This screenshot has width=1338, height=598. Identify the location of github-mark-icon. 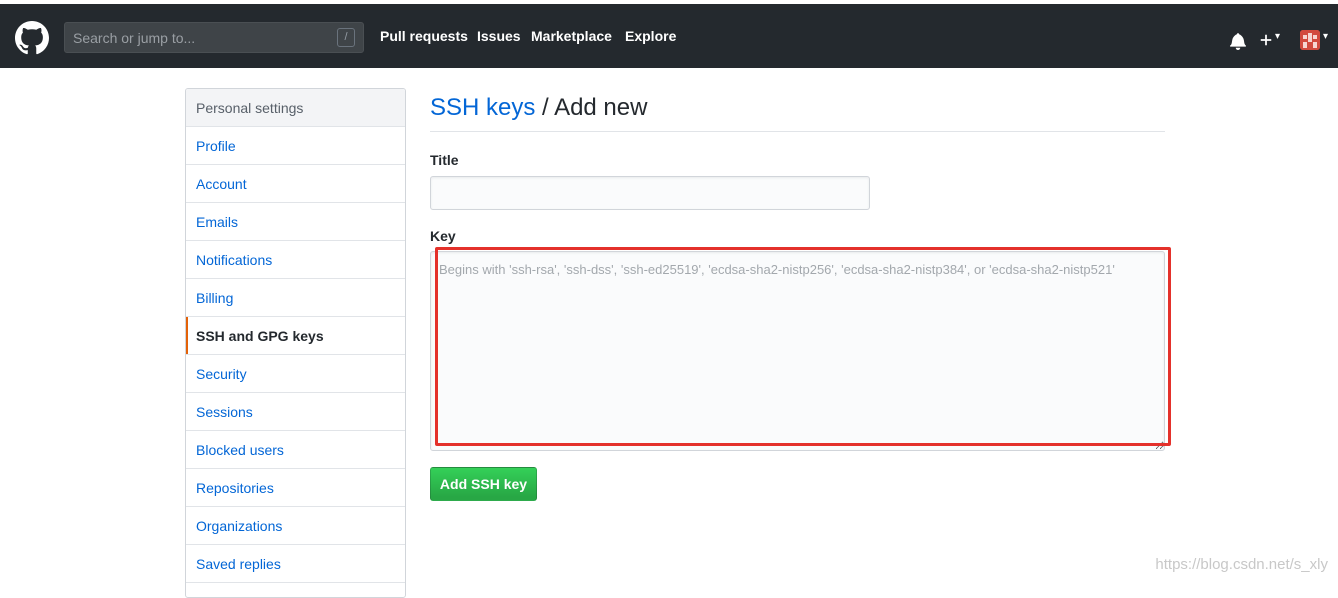
(32, 38).